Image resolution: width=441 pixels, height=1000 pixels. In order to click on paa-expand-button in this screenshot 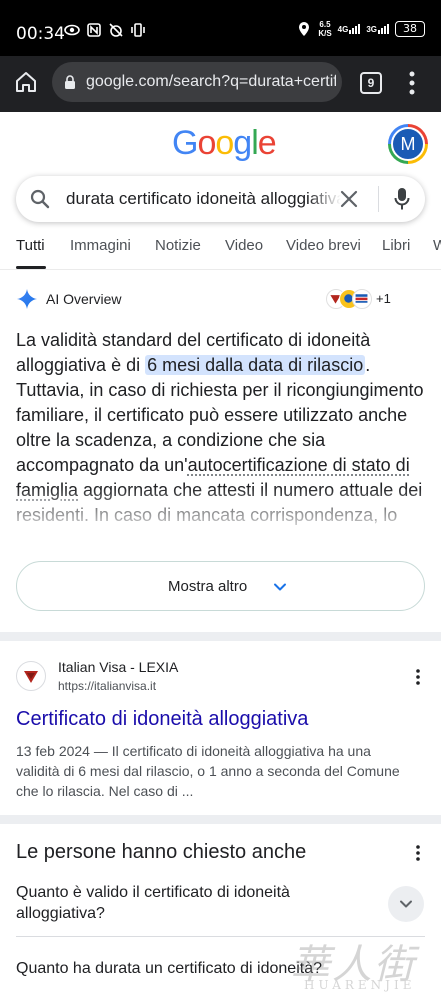, I will do `click(406, 904)`.